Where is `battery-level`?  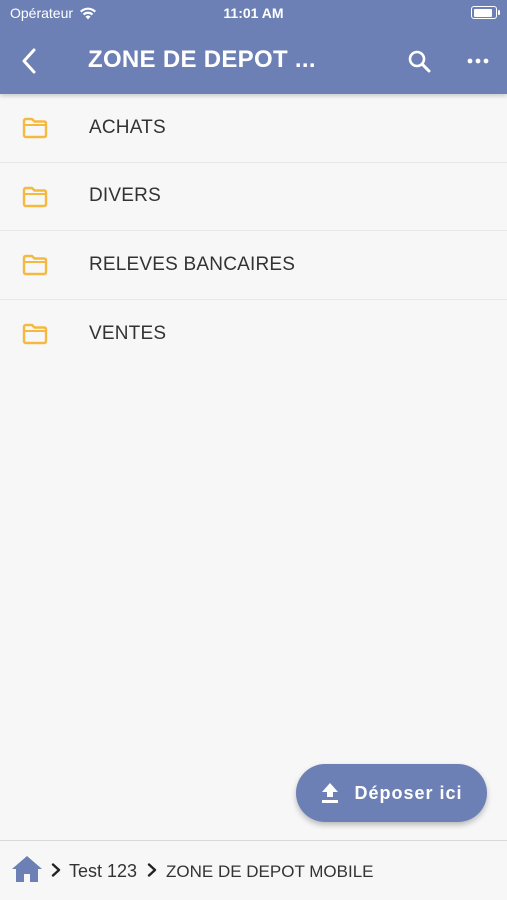
battery-level is located at coordinates (483, 12).